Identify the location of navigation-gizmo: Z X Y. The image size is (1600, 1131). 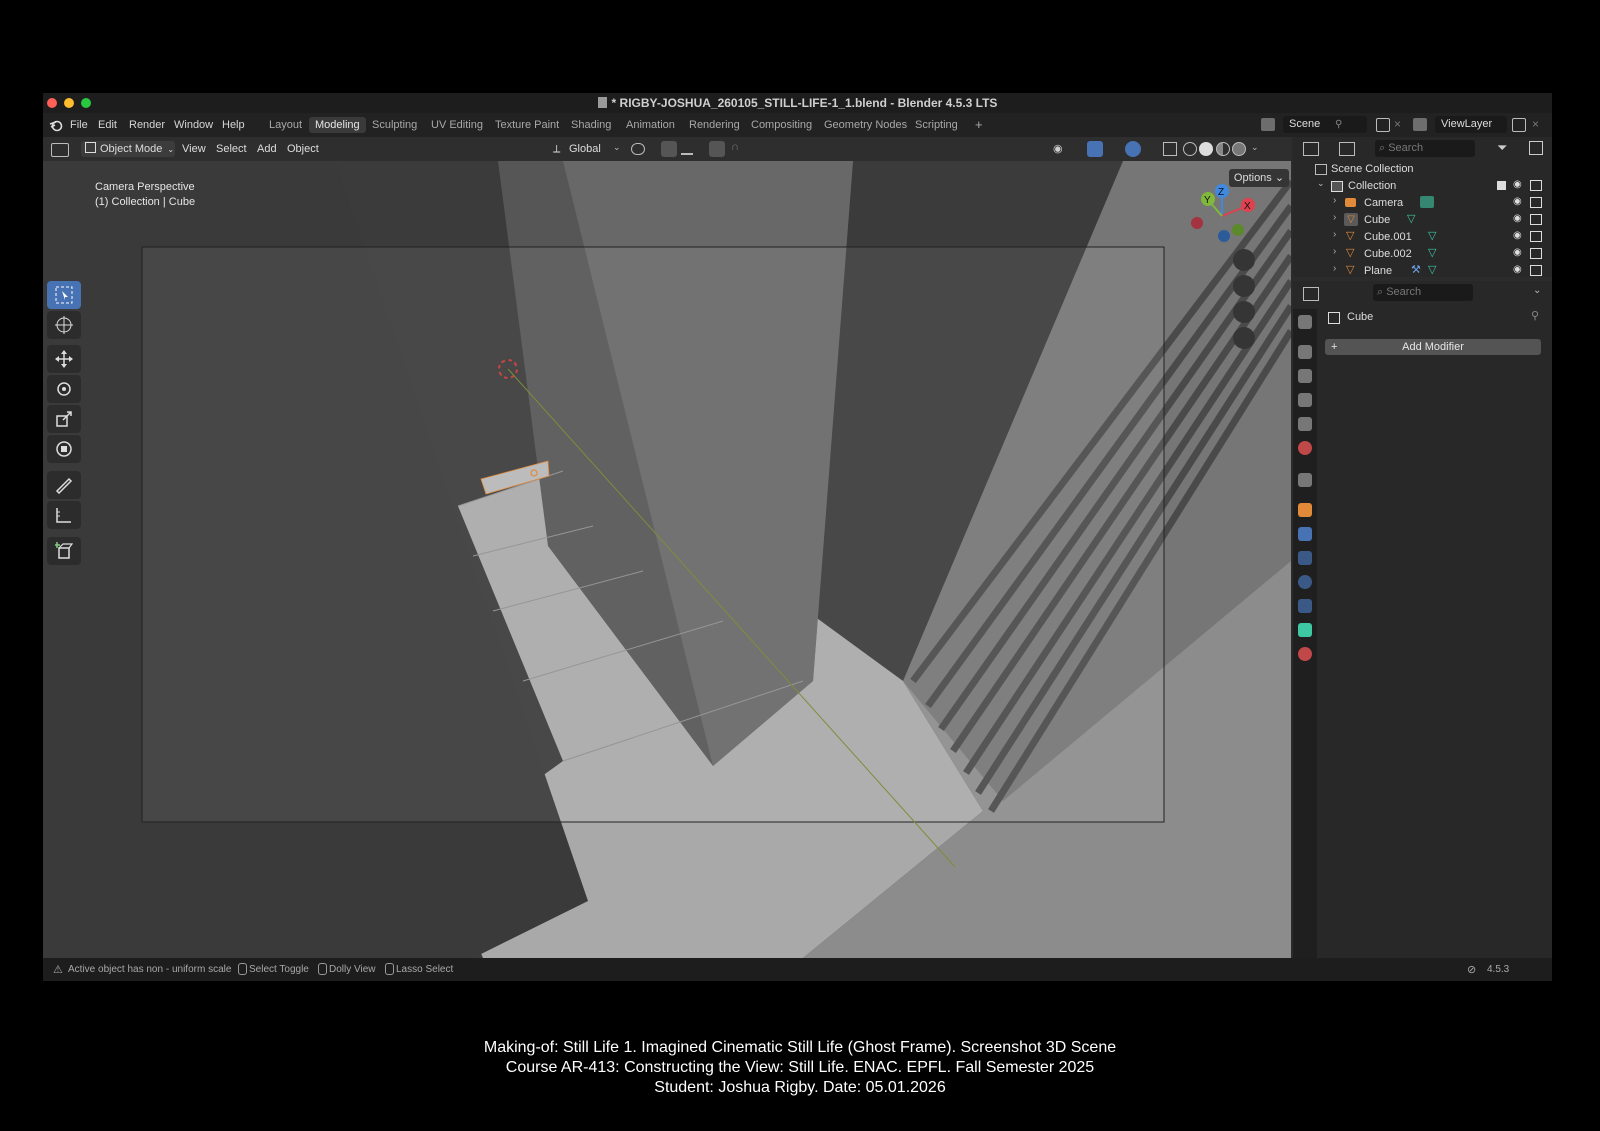
(1222, 216).